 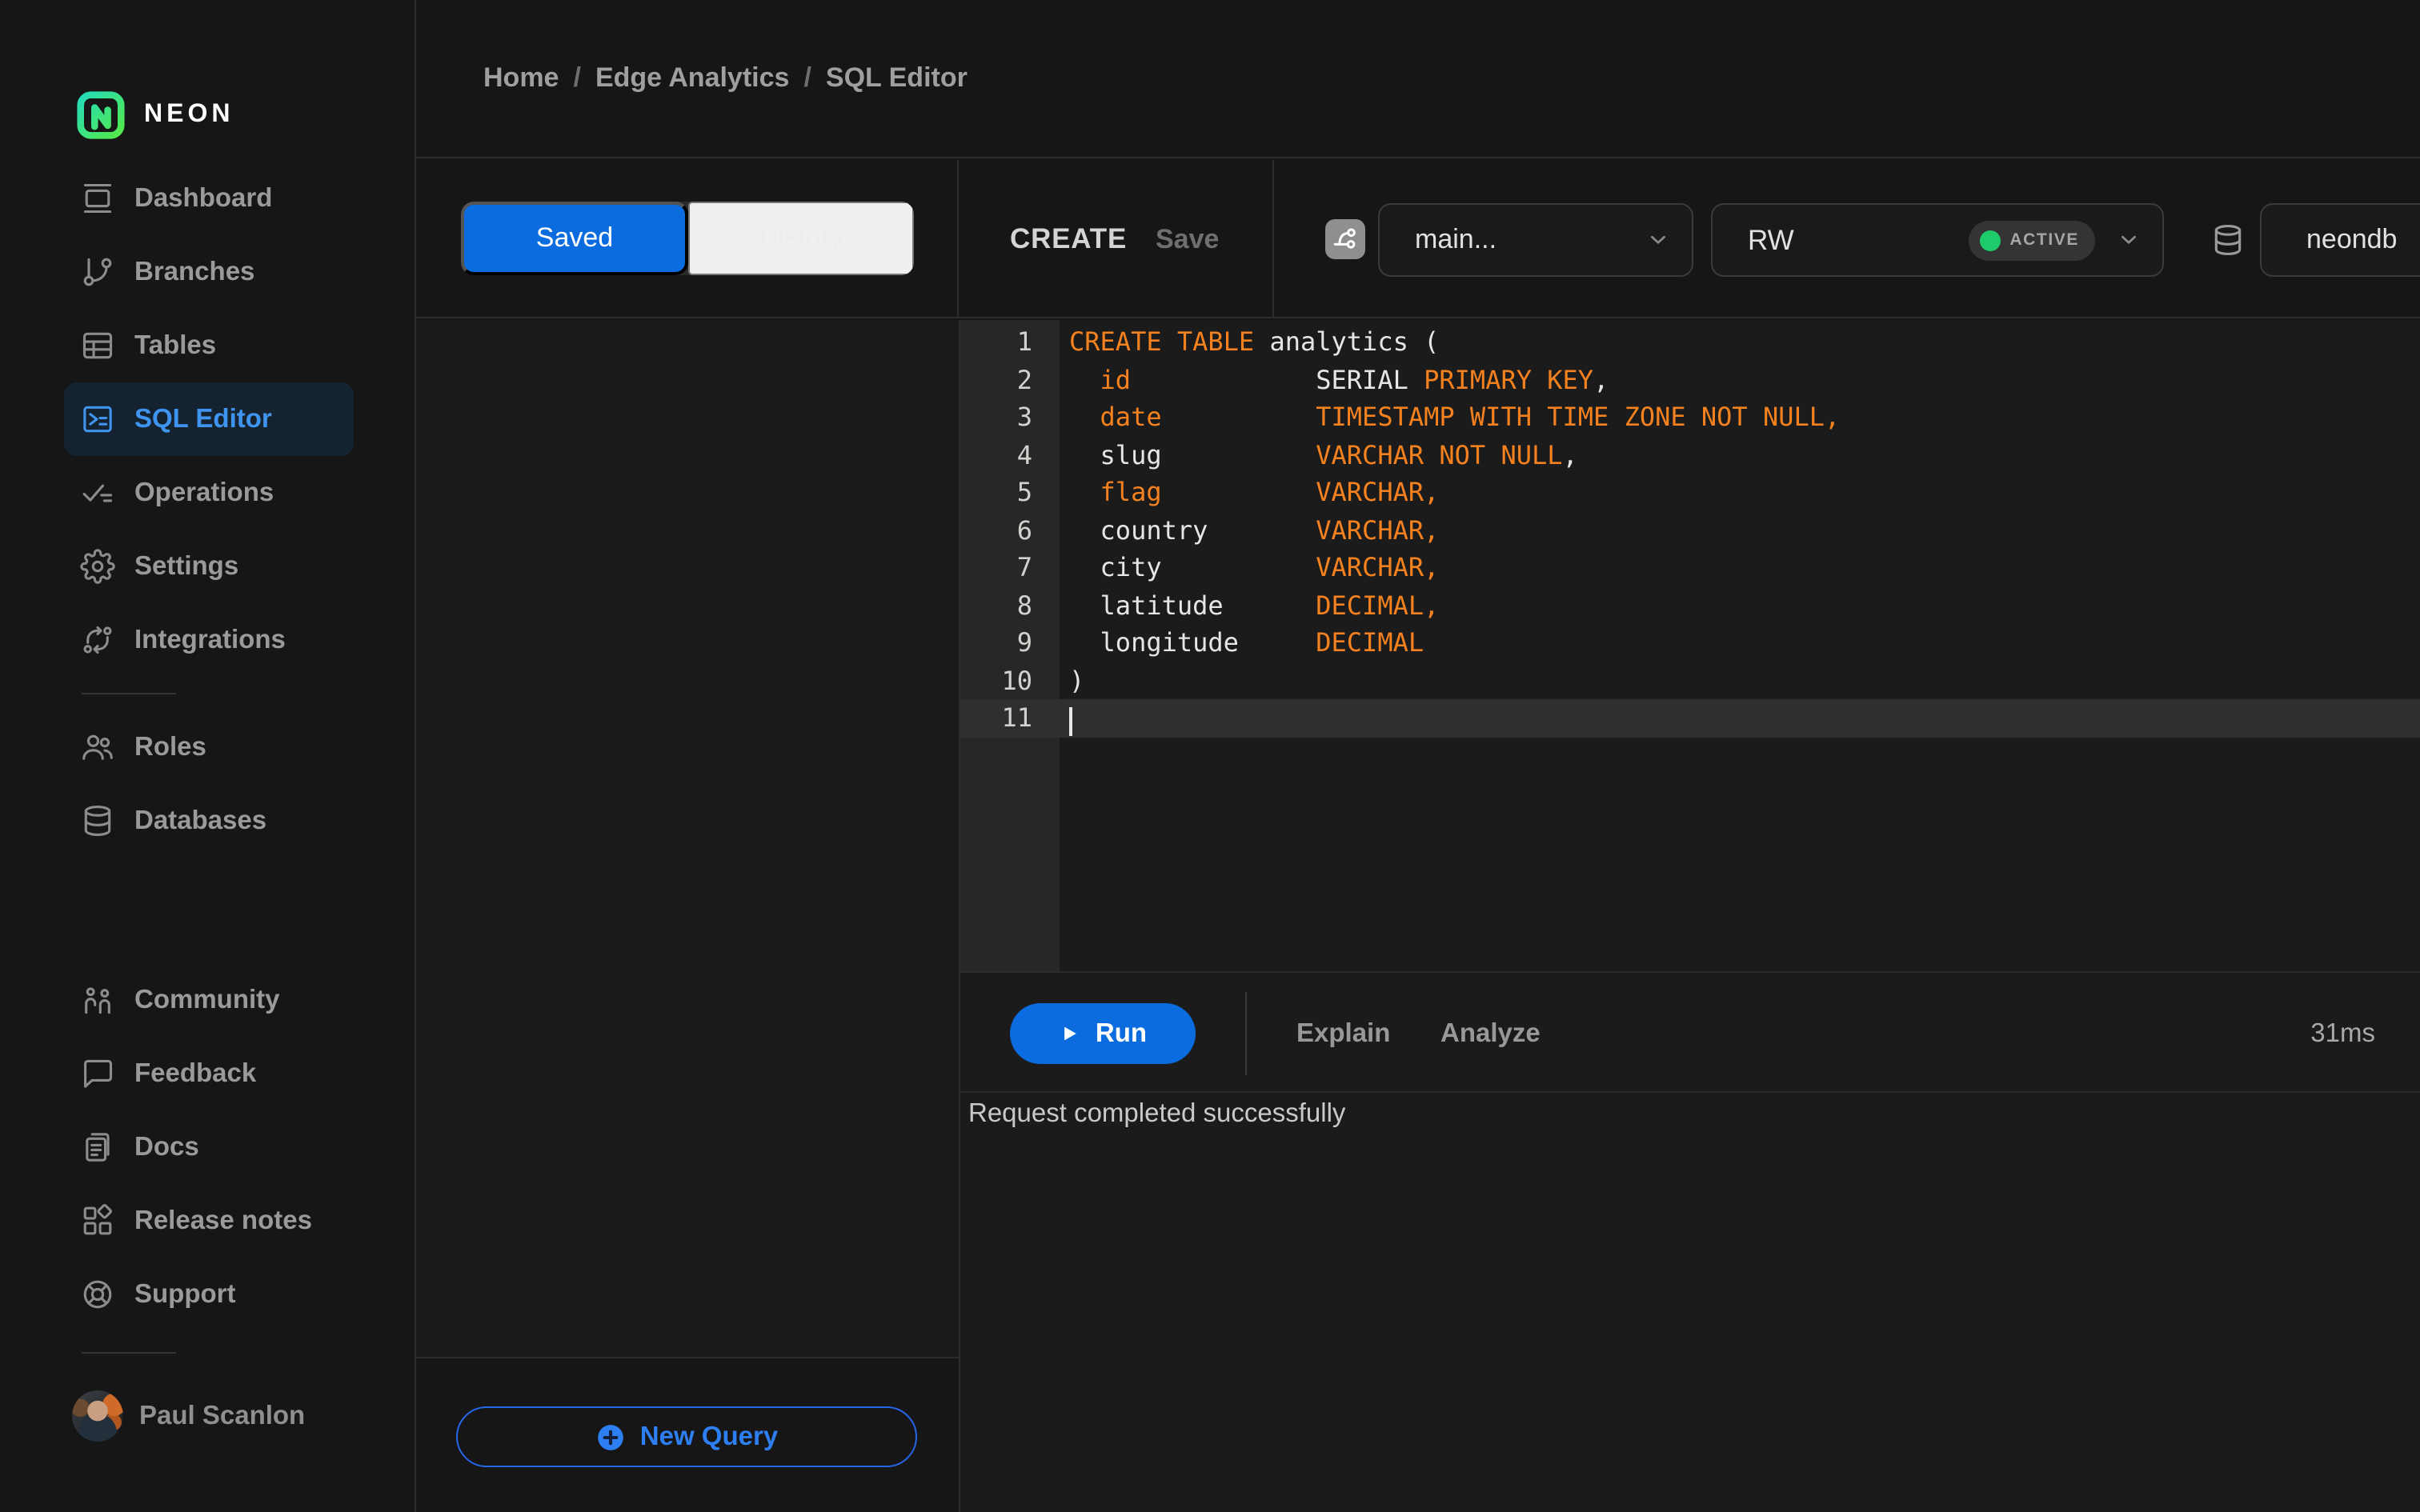 What do you see at coordinates (97, 1147) in the screenshot?
I see `docs-icon` at bounding box center [97, 1147].